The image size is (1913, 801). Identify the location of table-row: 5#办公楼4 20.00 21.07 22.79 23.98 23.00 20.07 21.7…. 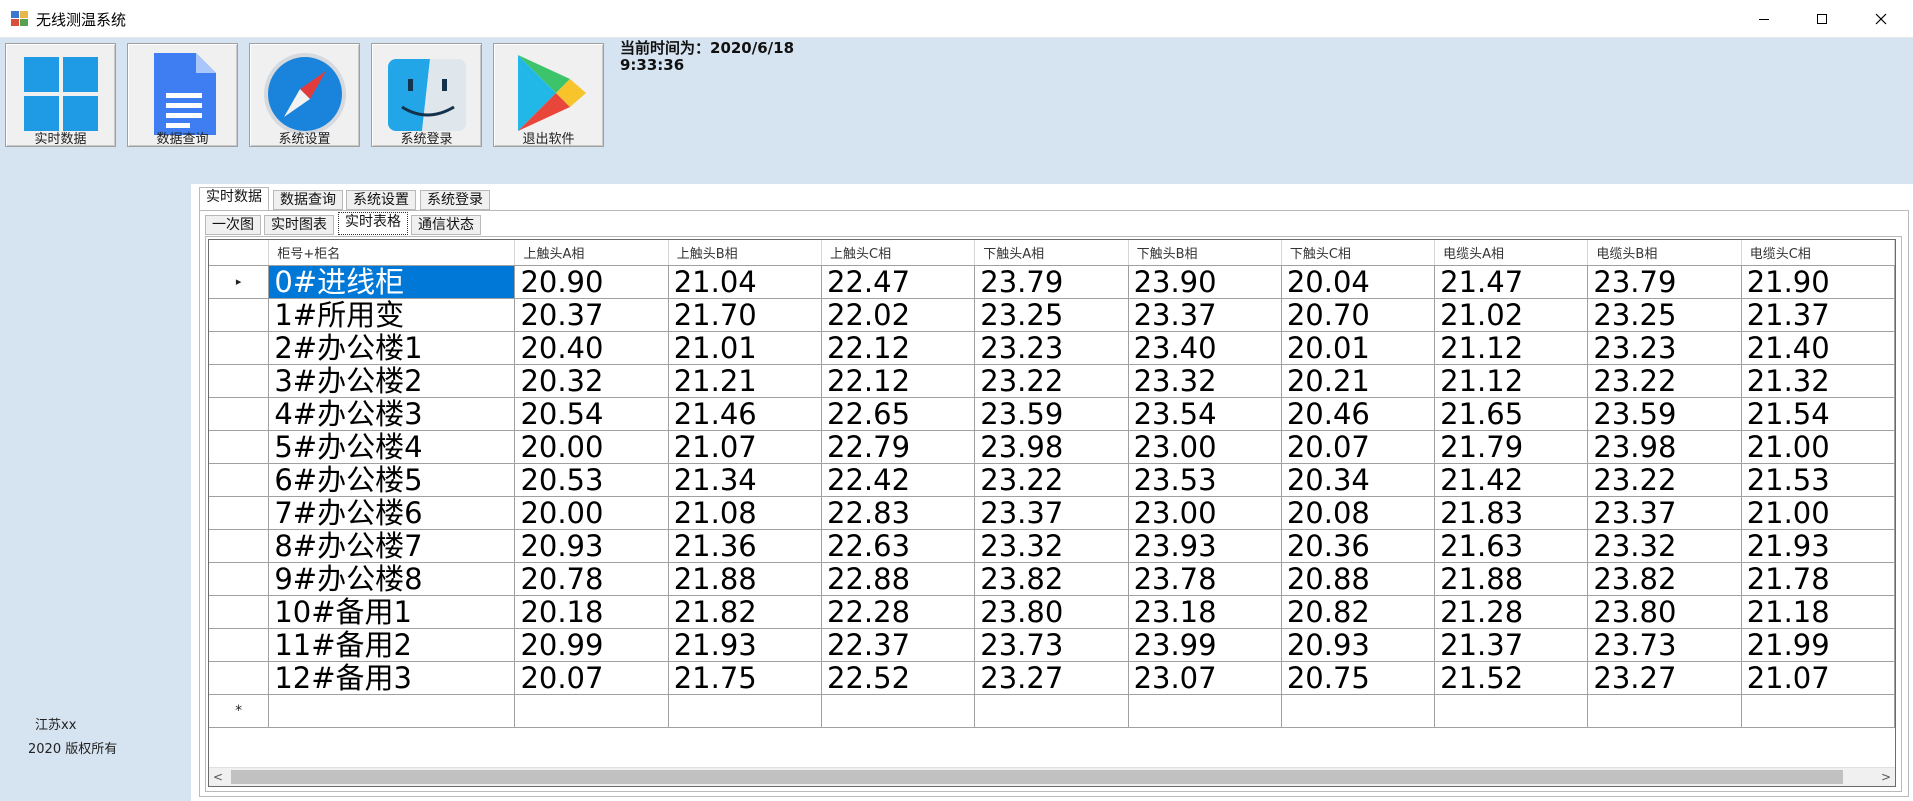
(1052, 447).